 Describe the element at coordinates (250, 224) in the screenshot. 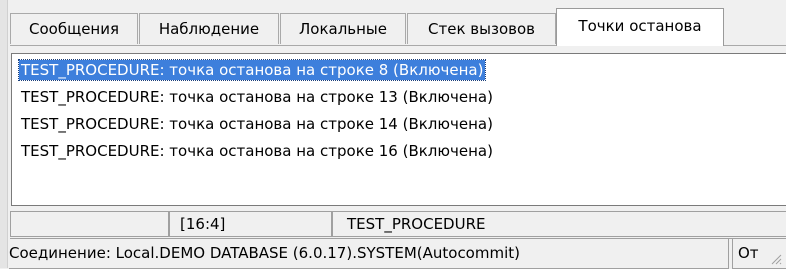

I see `cursor-position: [16:4]` at that location.